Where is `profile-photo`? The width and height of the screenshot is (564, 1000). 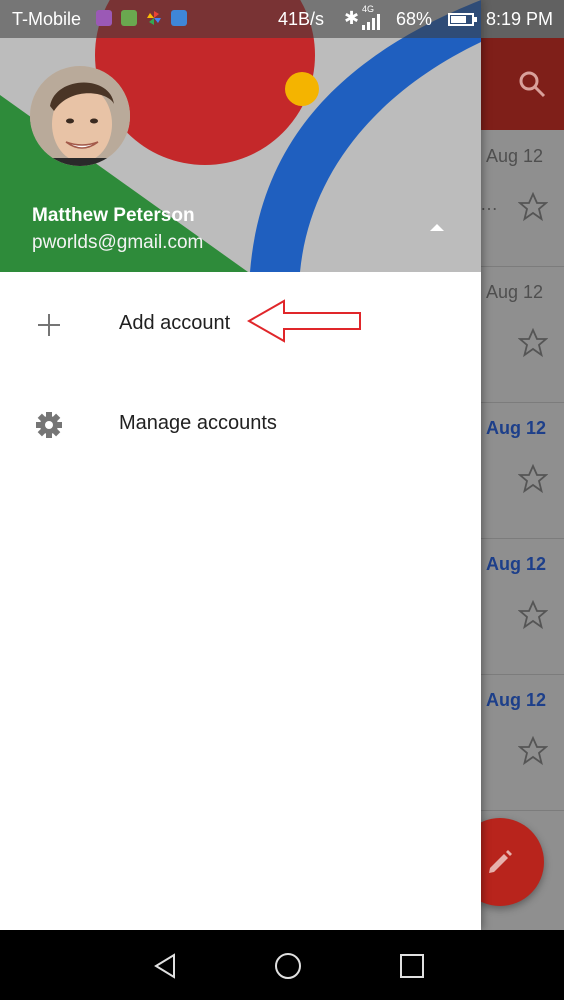
profile-photo is located at coordinates (80, 116).